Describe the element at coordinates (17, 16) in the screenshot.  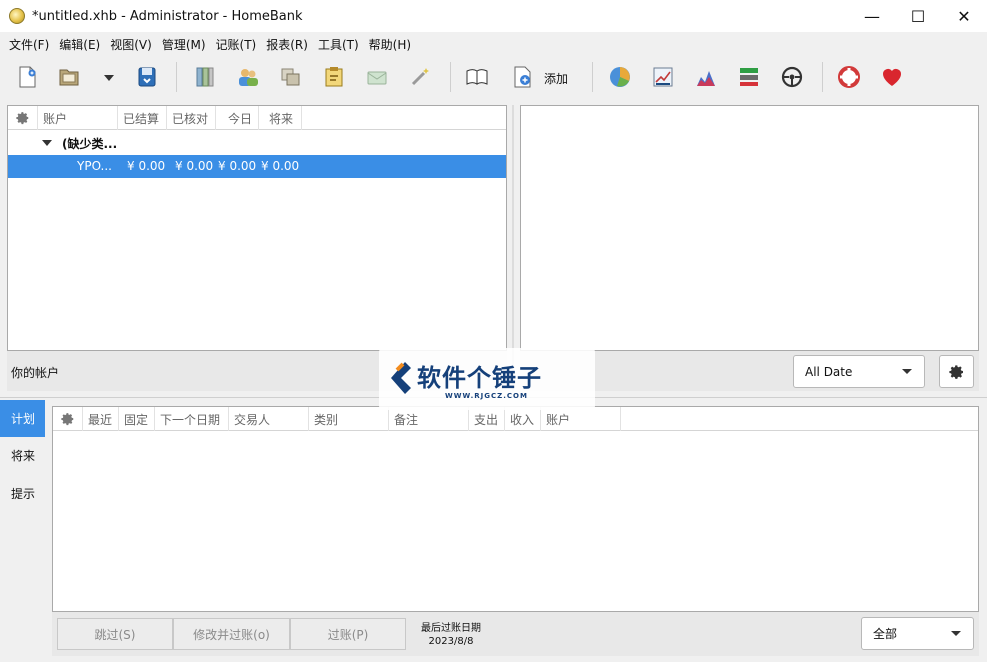
I see `homebank-app-icon` at that location.